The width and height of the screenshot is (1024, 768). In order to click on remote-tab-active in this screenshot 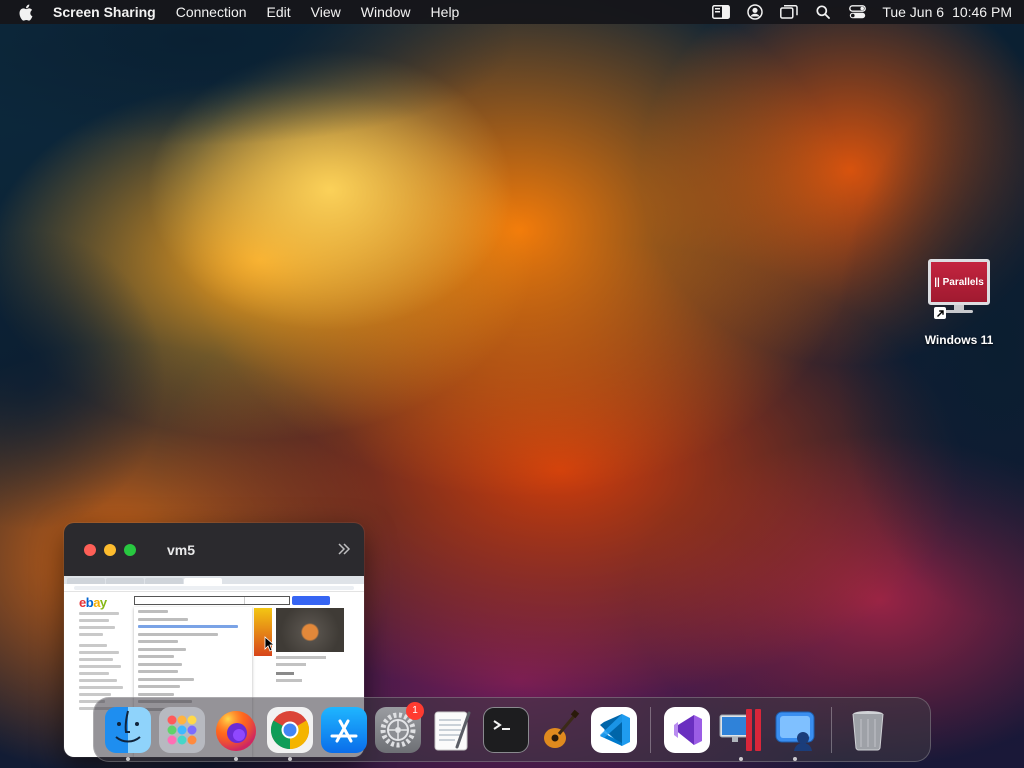, I will do `click(203, 581)`.